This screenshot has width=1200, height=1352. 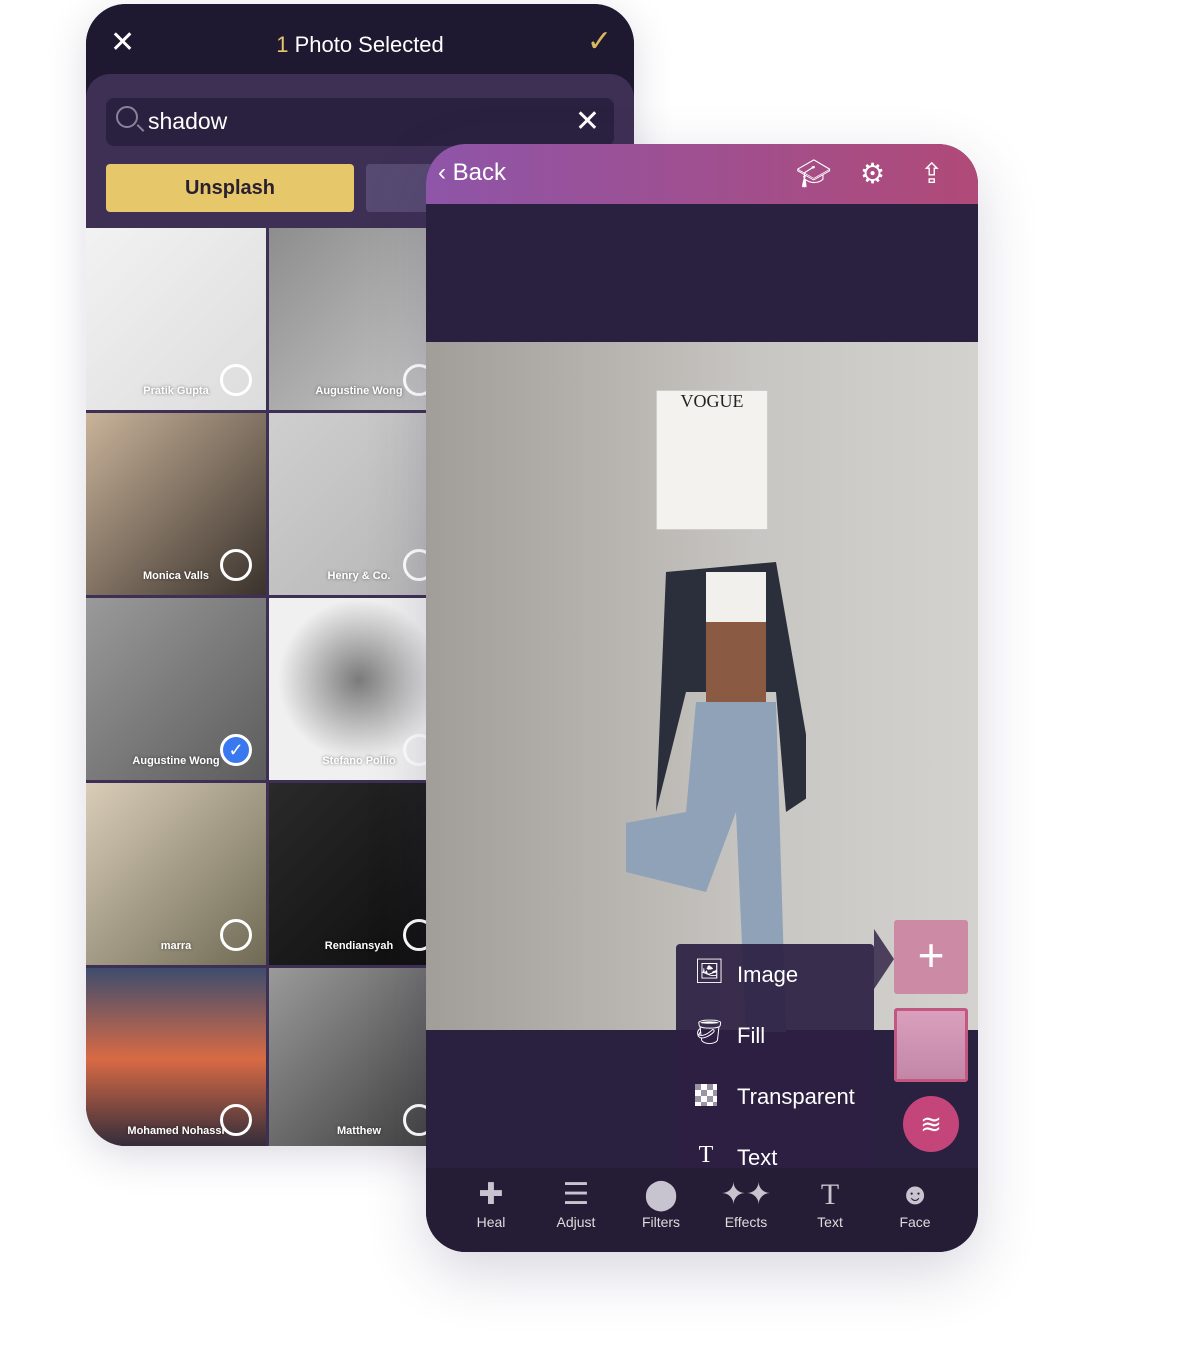 I want to click on add-layer-menu: 🖼︎ Image 🪣︎ Fill Transparent T Text, so click(x=775, y=1066).